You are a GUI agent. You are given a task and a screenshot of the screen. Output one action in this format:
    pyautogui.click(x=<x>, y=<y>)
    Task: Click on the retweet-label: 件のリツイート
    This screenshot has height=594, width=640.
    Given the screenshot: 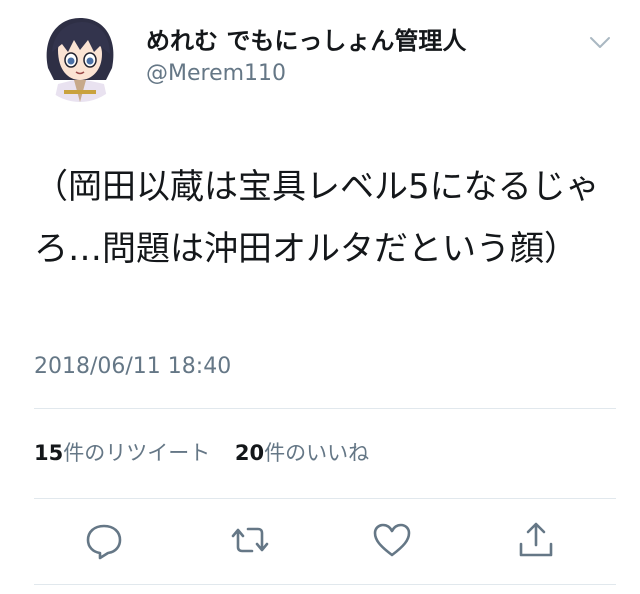 What is the action you would take?
    pyautogui.click(x=137, y=453)
    